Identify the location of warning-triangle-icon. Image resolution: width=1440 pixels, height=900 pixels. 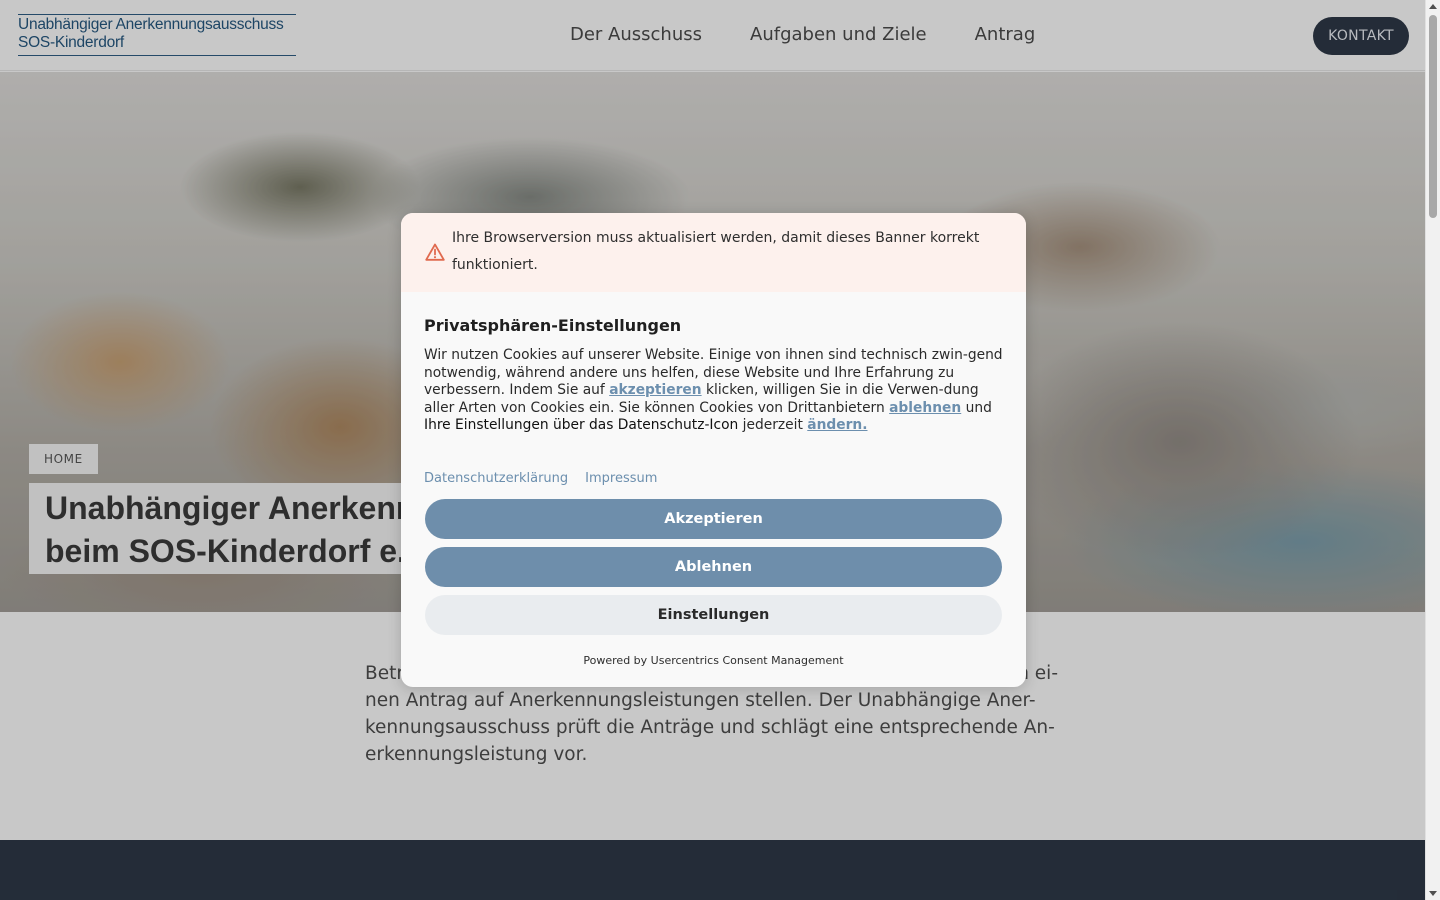
(435, 252).